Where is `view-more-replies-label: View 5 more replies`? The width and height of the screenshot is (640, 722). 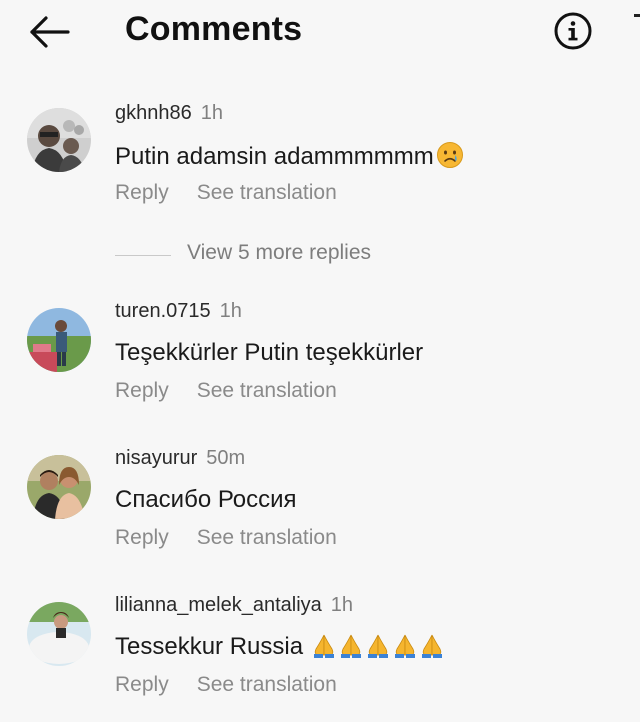 view-more-replies-label: View 5 more replies is located at coordinates (279, 252).